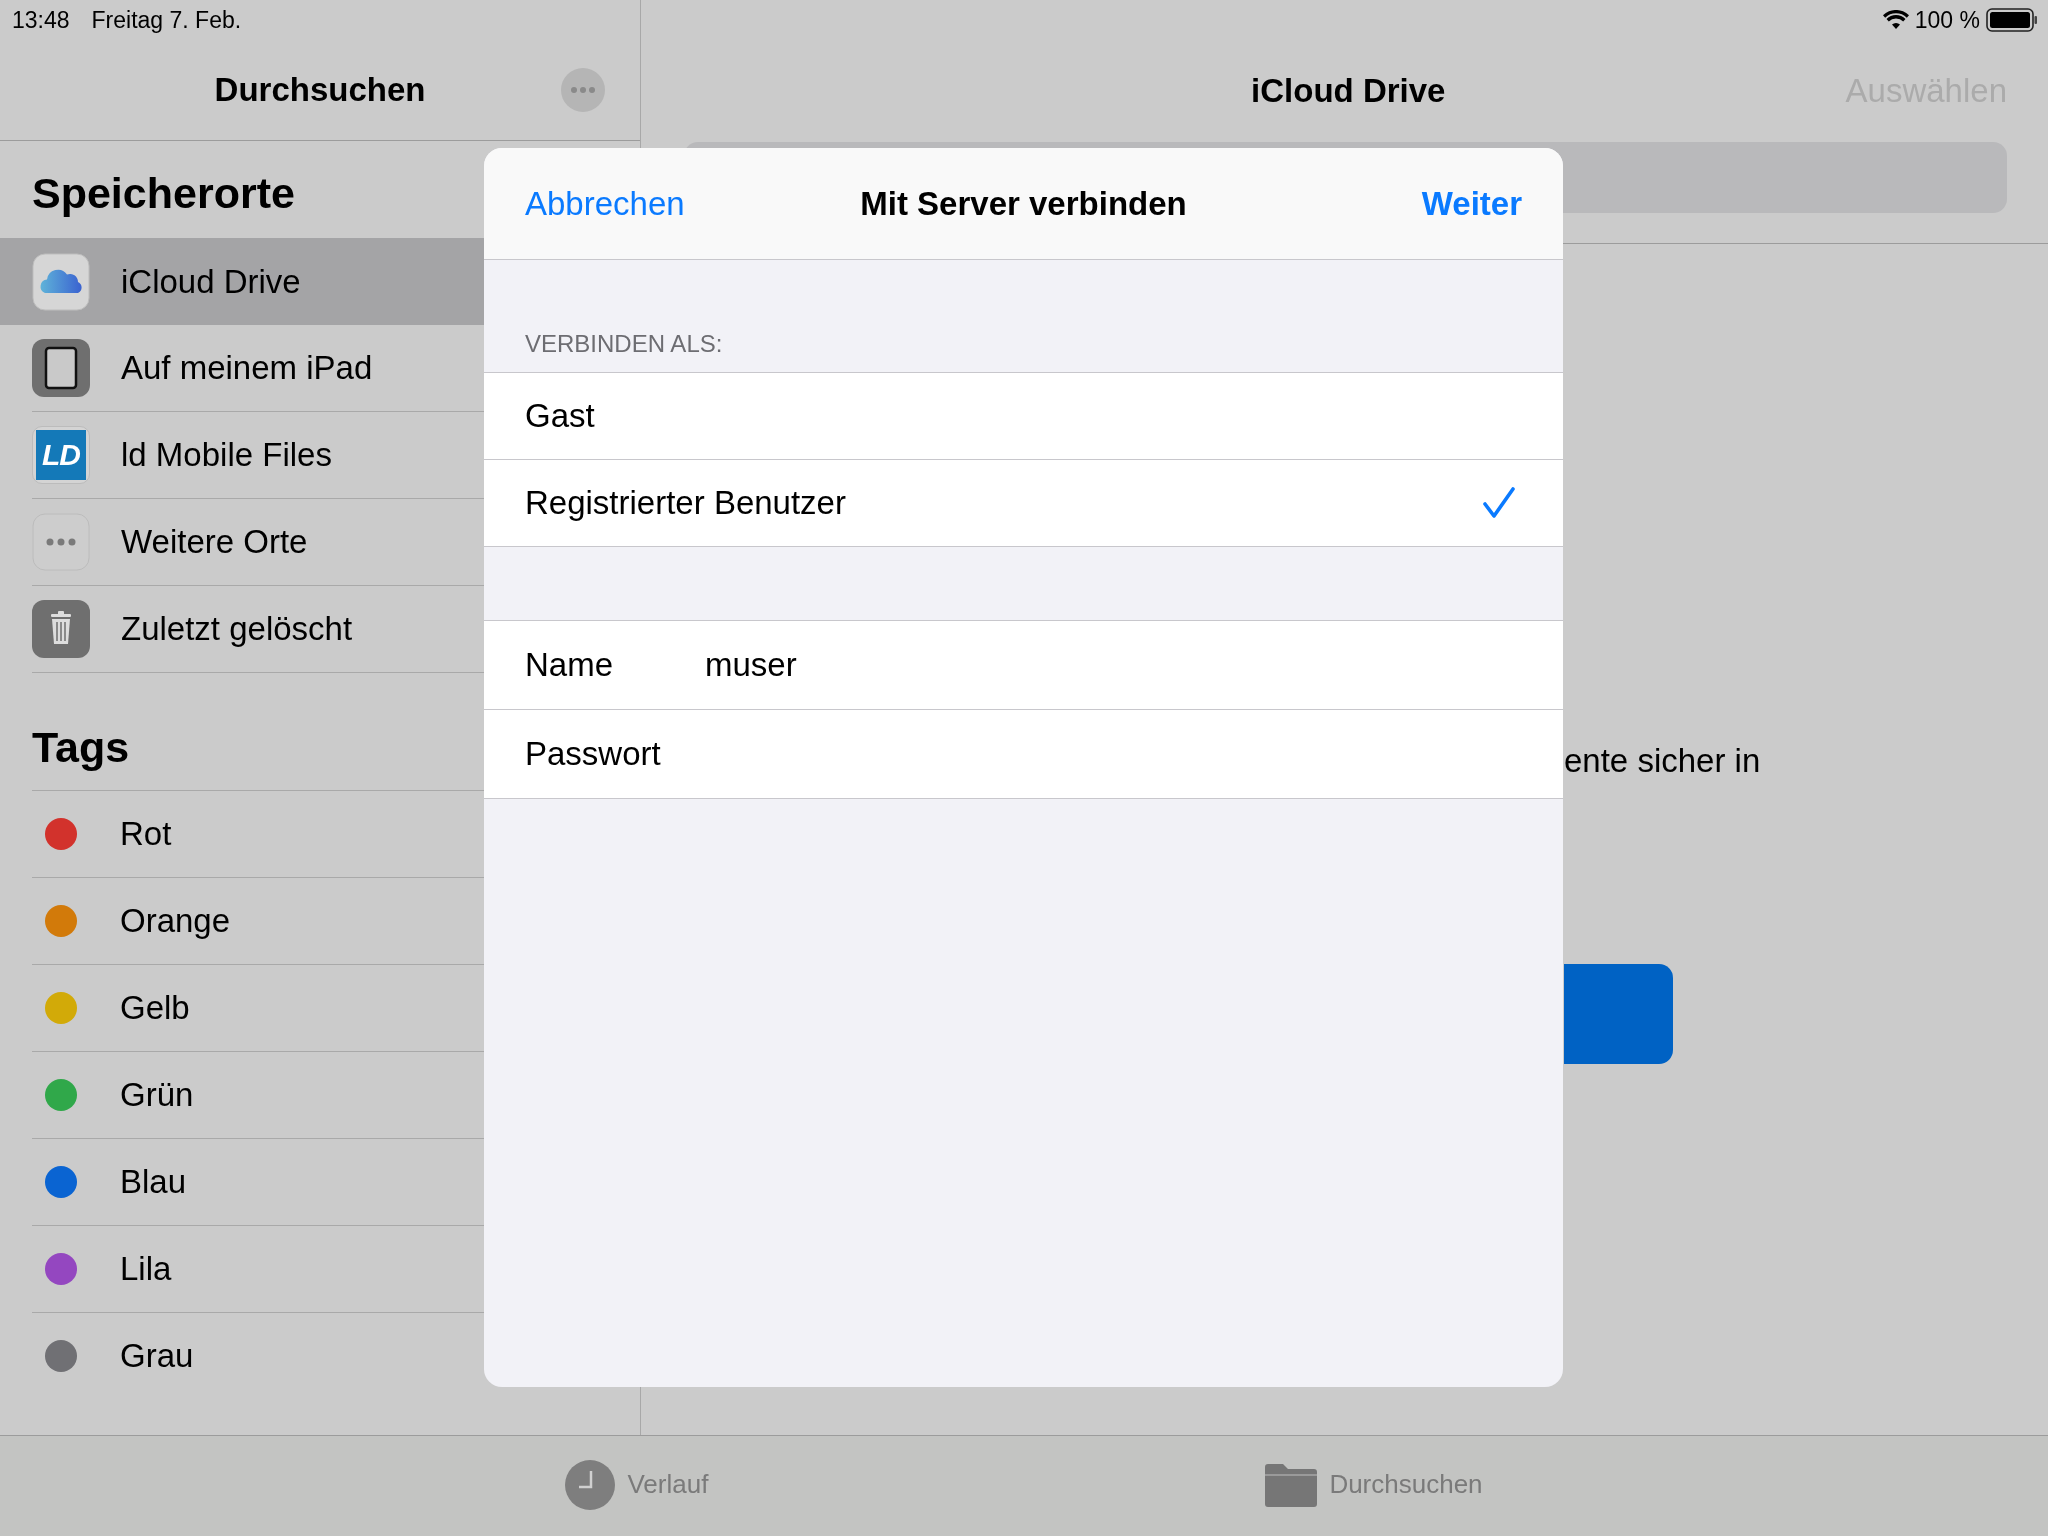 The image size is (2048, 1536). What do you see at coordinates (61, 281) in the screenshot?
I see `cloud-icon` at bounding box center [61, 281].